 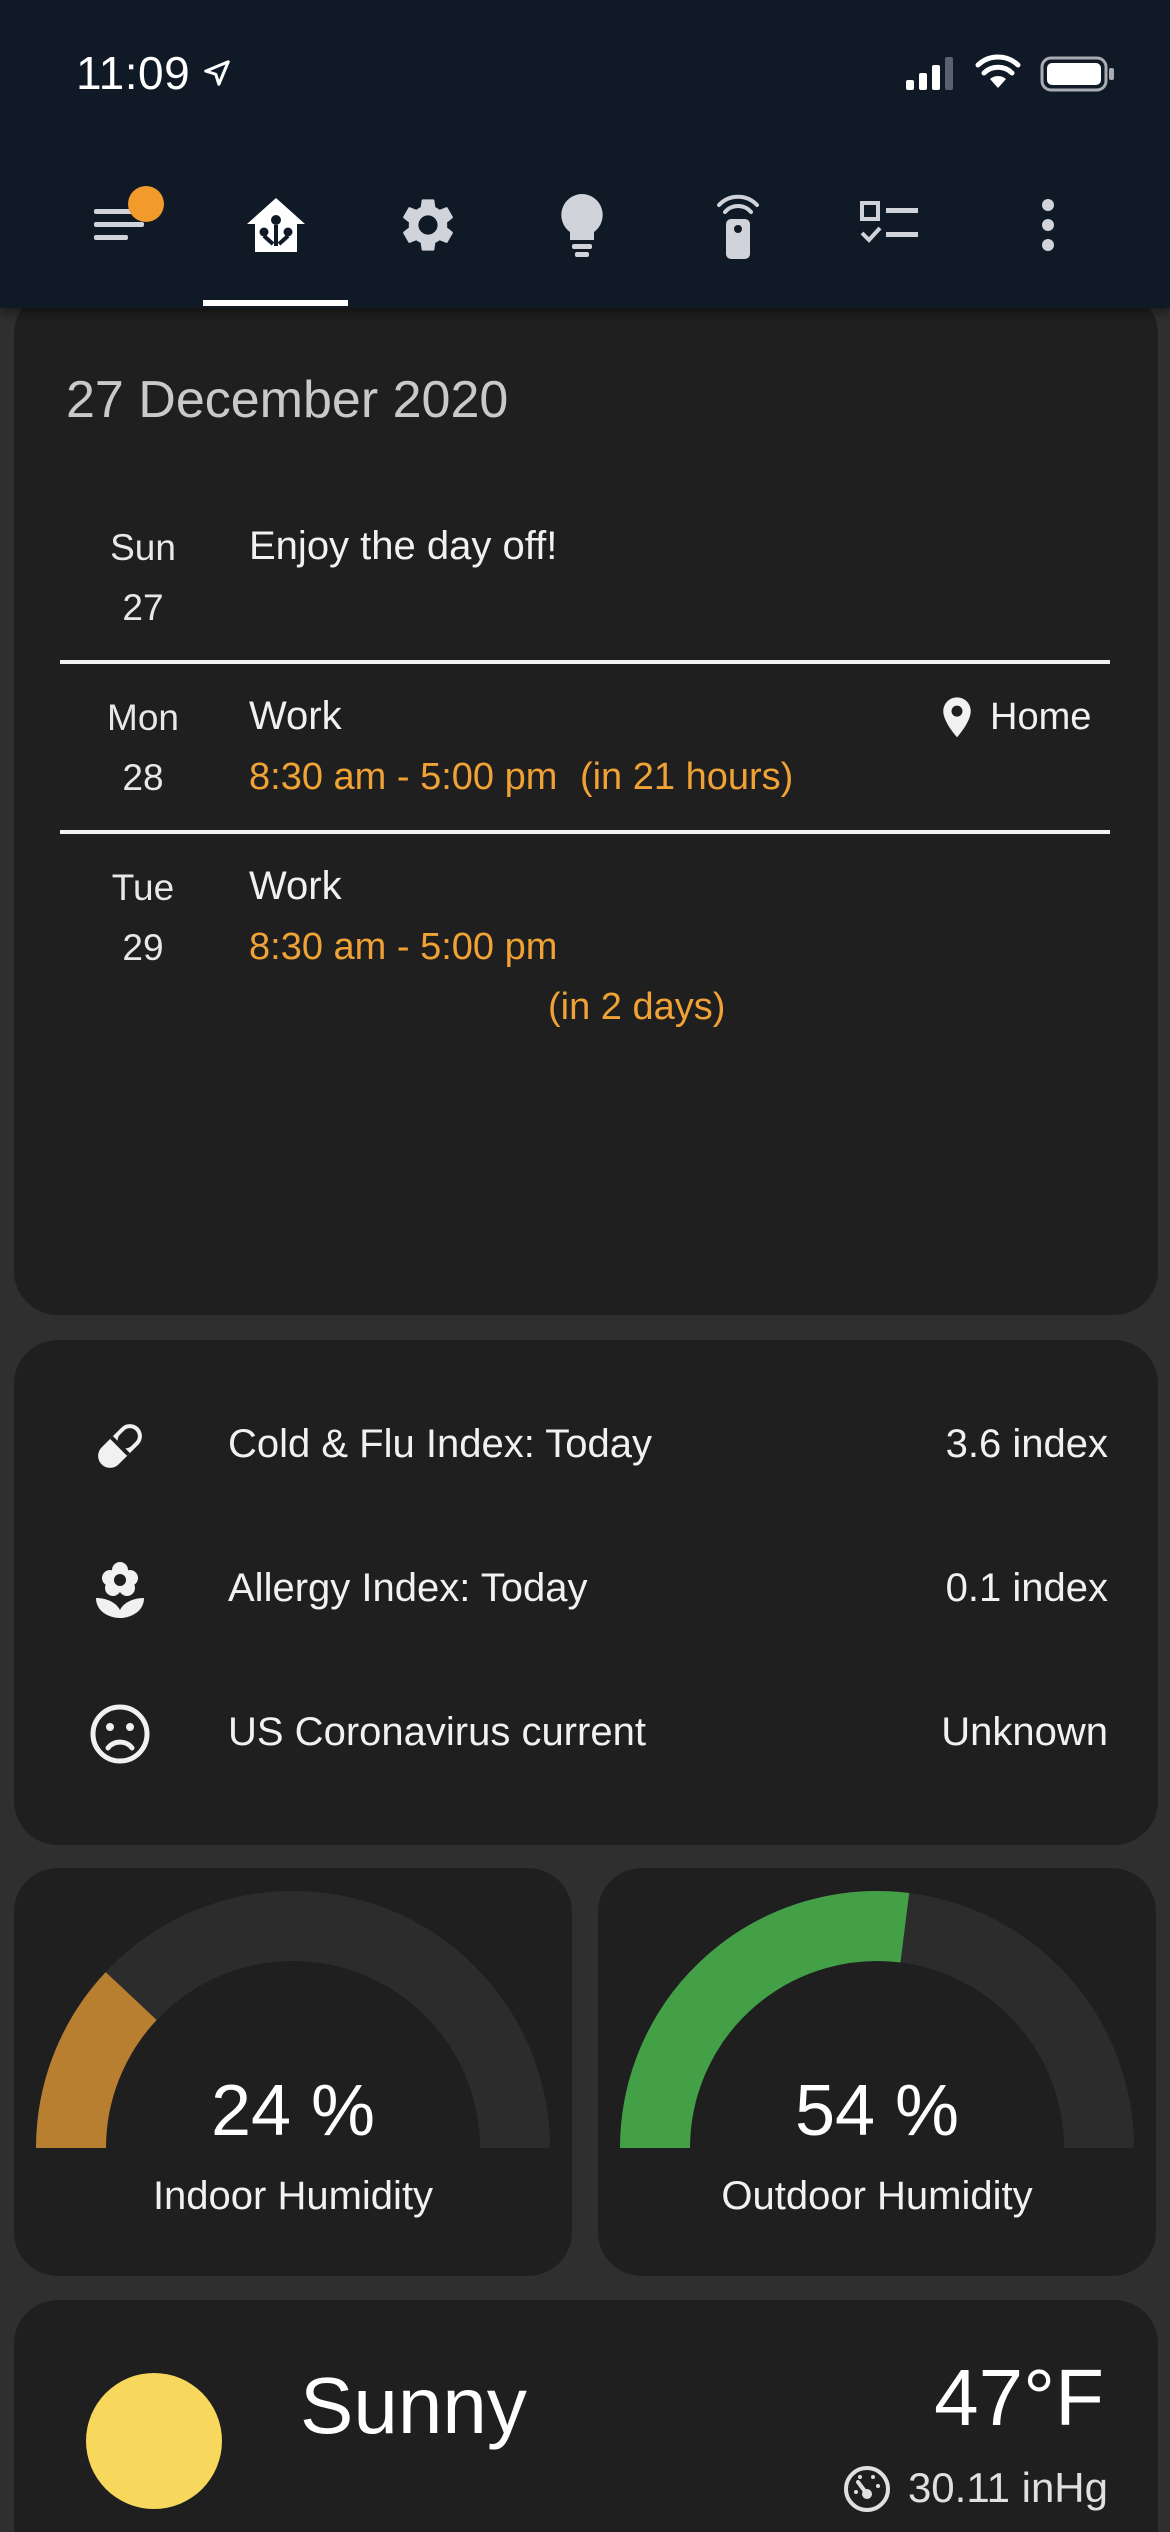 What do you see at coordinates (143, 607) in the screenshot?
I see `day-number: 27` at bounding box center [143, 607].